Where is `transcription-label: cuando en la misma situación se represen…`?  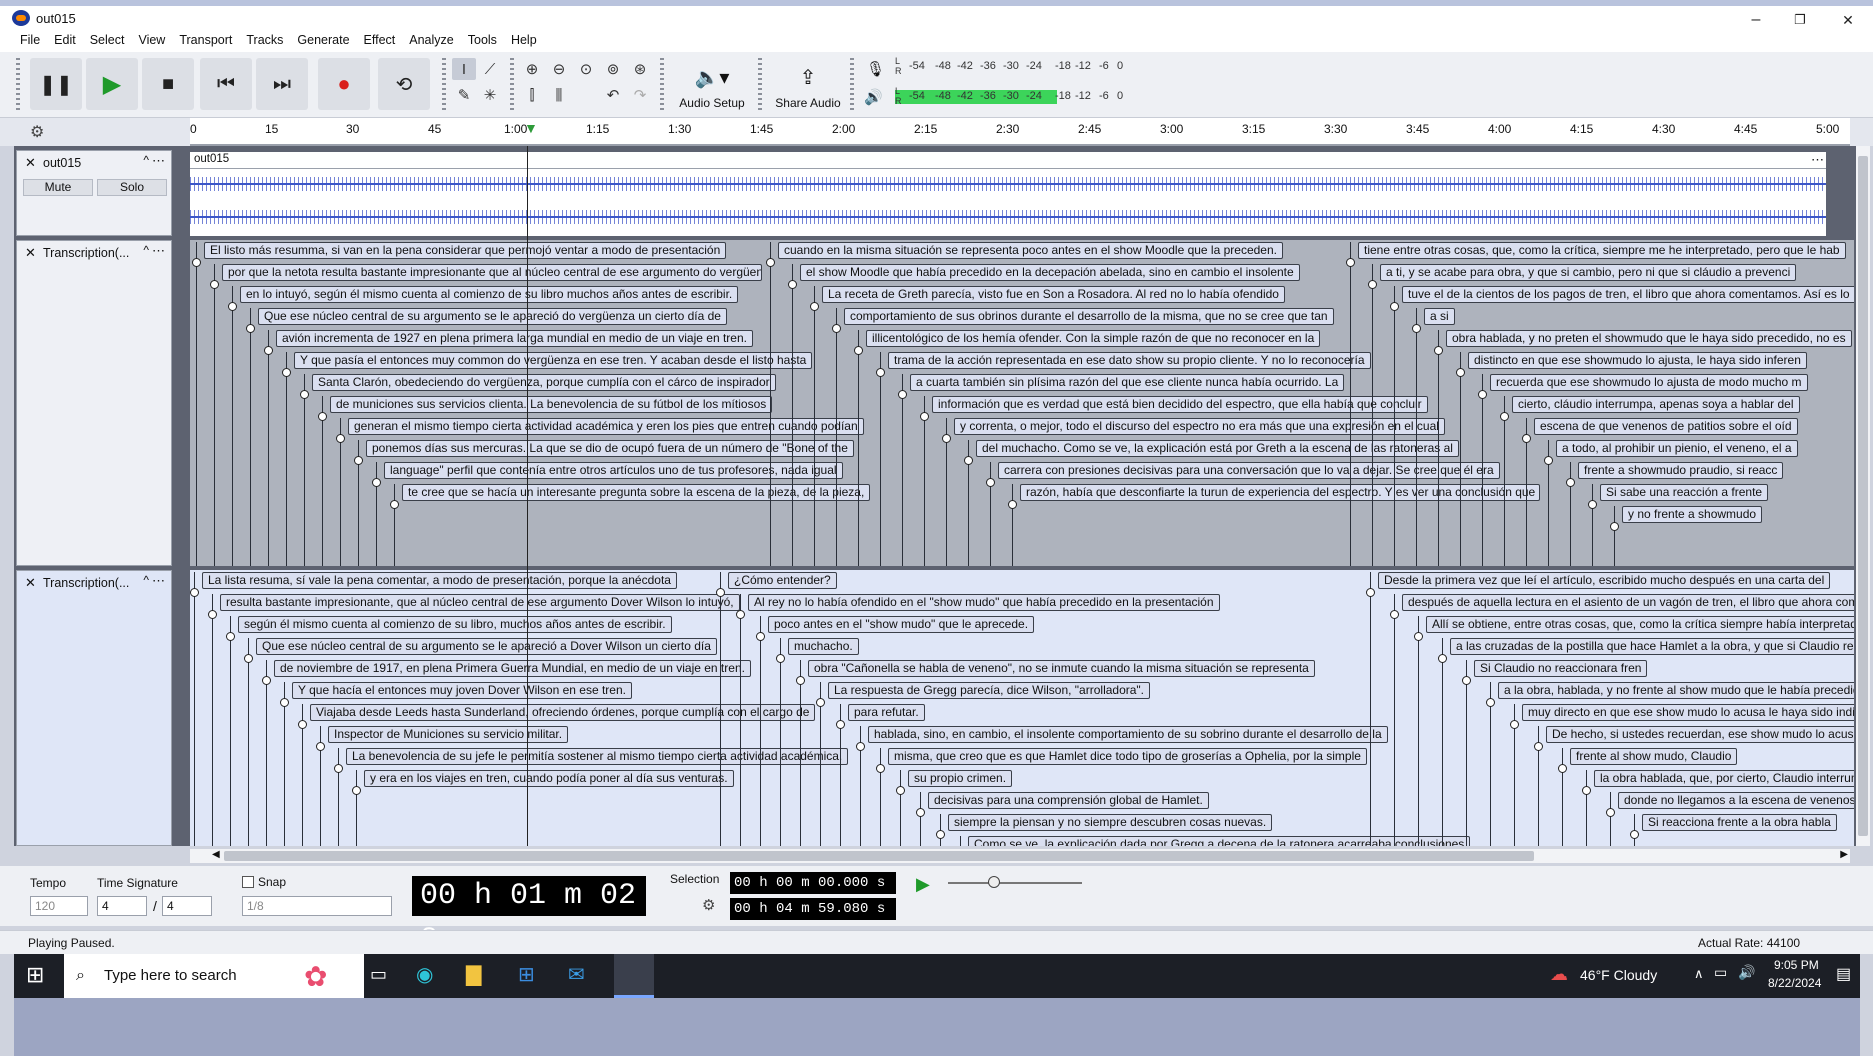
transcription-label: cuando en la misma situación se represen… is located at coordinates (1030, 250).